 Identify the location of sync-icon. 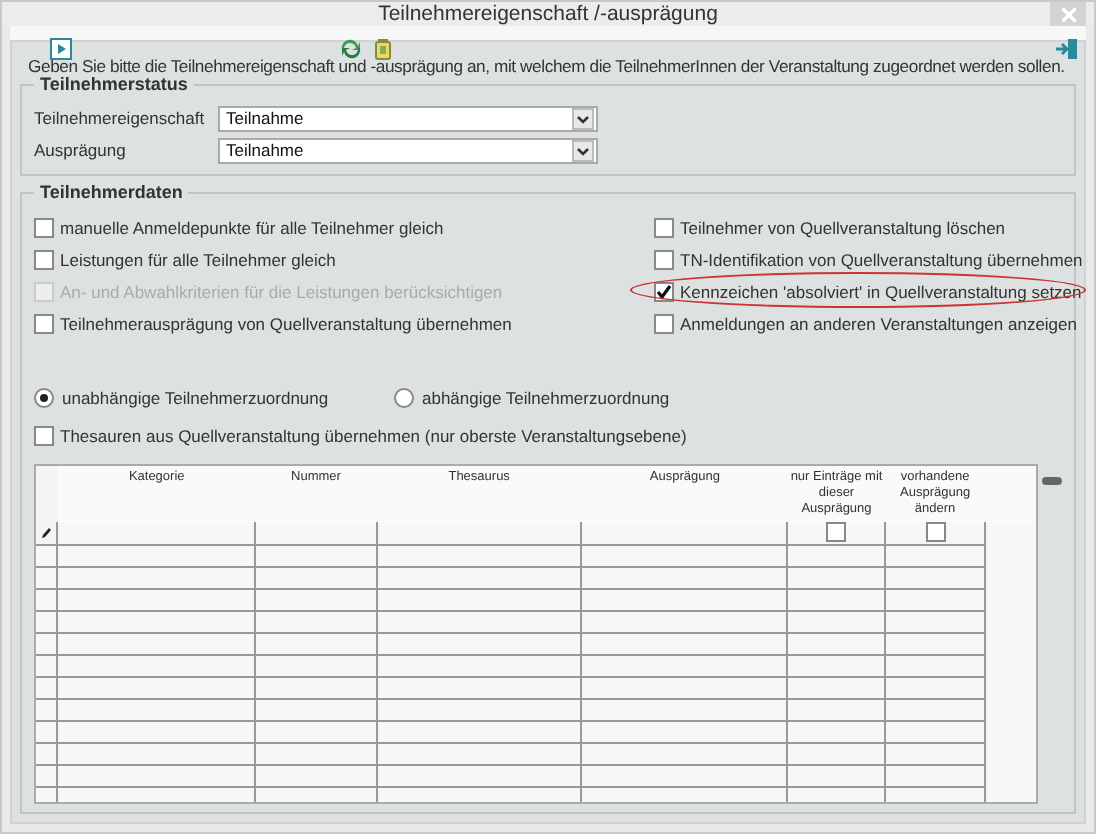
(351, 47).